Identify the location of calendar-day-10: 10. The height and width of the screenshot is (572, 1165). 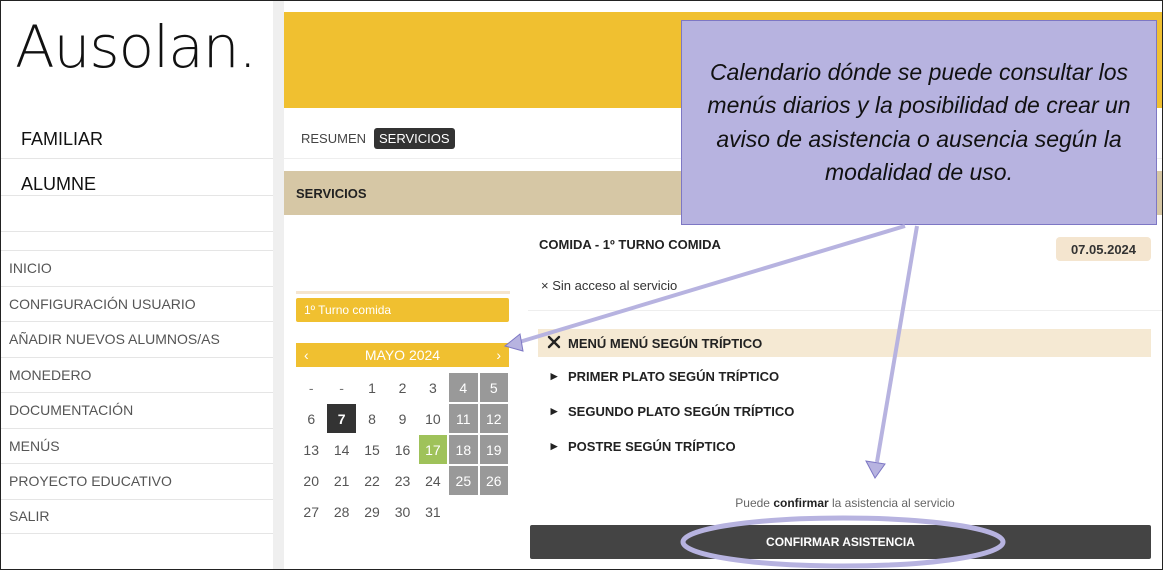
(433, 418).